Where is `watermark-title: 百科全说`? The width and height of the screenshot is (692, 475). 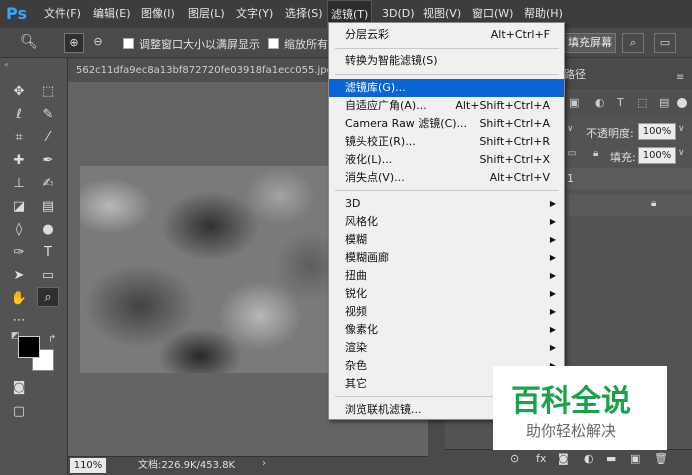 watermark-title: 百科全说 is located at coordinates (571, 401).